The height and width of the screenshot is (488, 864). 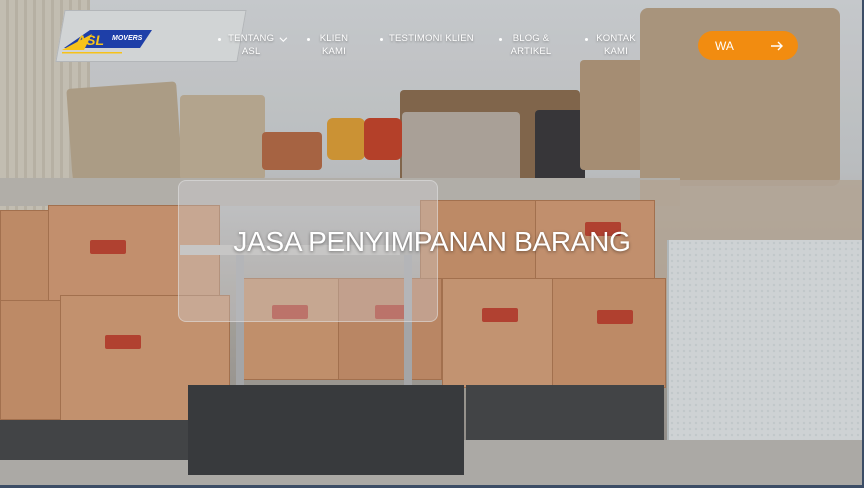 I want to click on hero-title: JASA PENYIMPANAN BARANG, so click(x=432, y=241).